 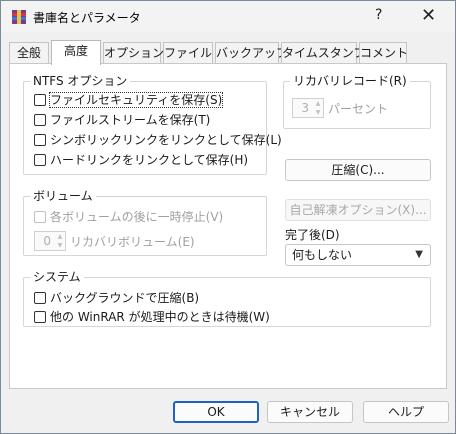 I want to click on checkbox-label: バックグラウンドで圧縮(B), so click(x=125, y=298).